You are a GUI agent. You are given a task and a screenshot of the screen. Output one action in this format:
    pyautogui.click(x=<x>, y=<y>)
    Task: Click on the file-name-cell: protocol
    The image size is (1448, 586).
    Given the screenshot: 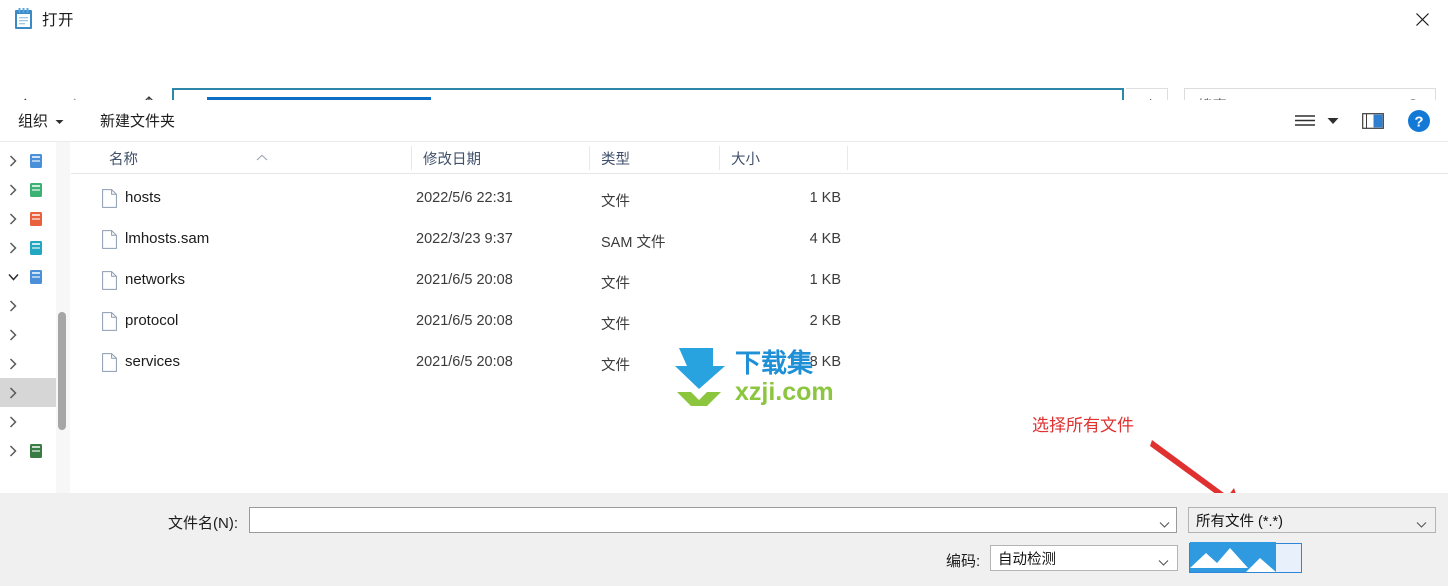 What is the action you would take?
    pyautogui.click(x=152, y=320)
    